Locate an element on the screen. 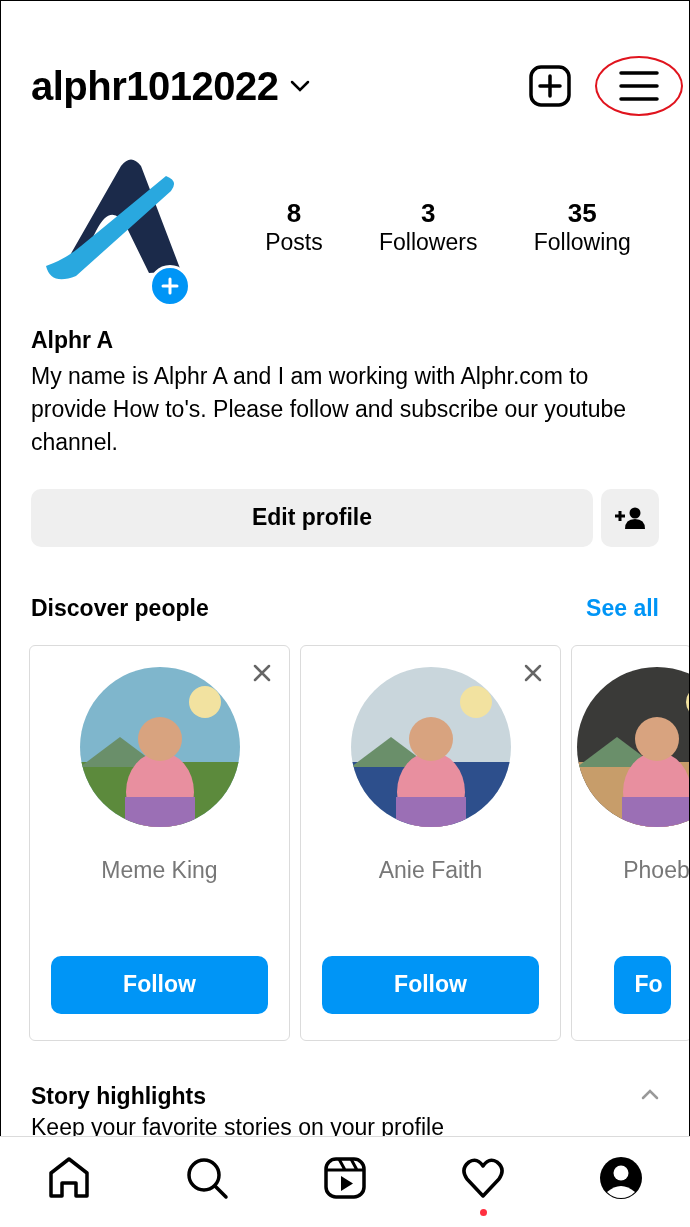 The image size is (690, 1227). add-person-button is located at coordinates (630, 517).